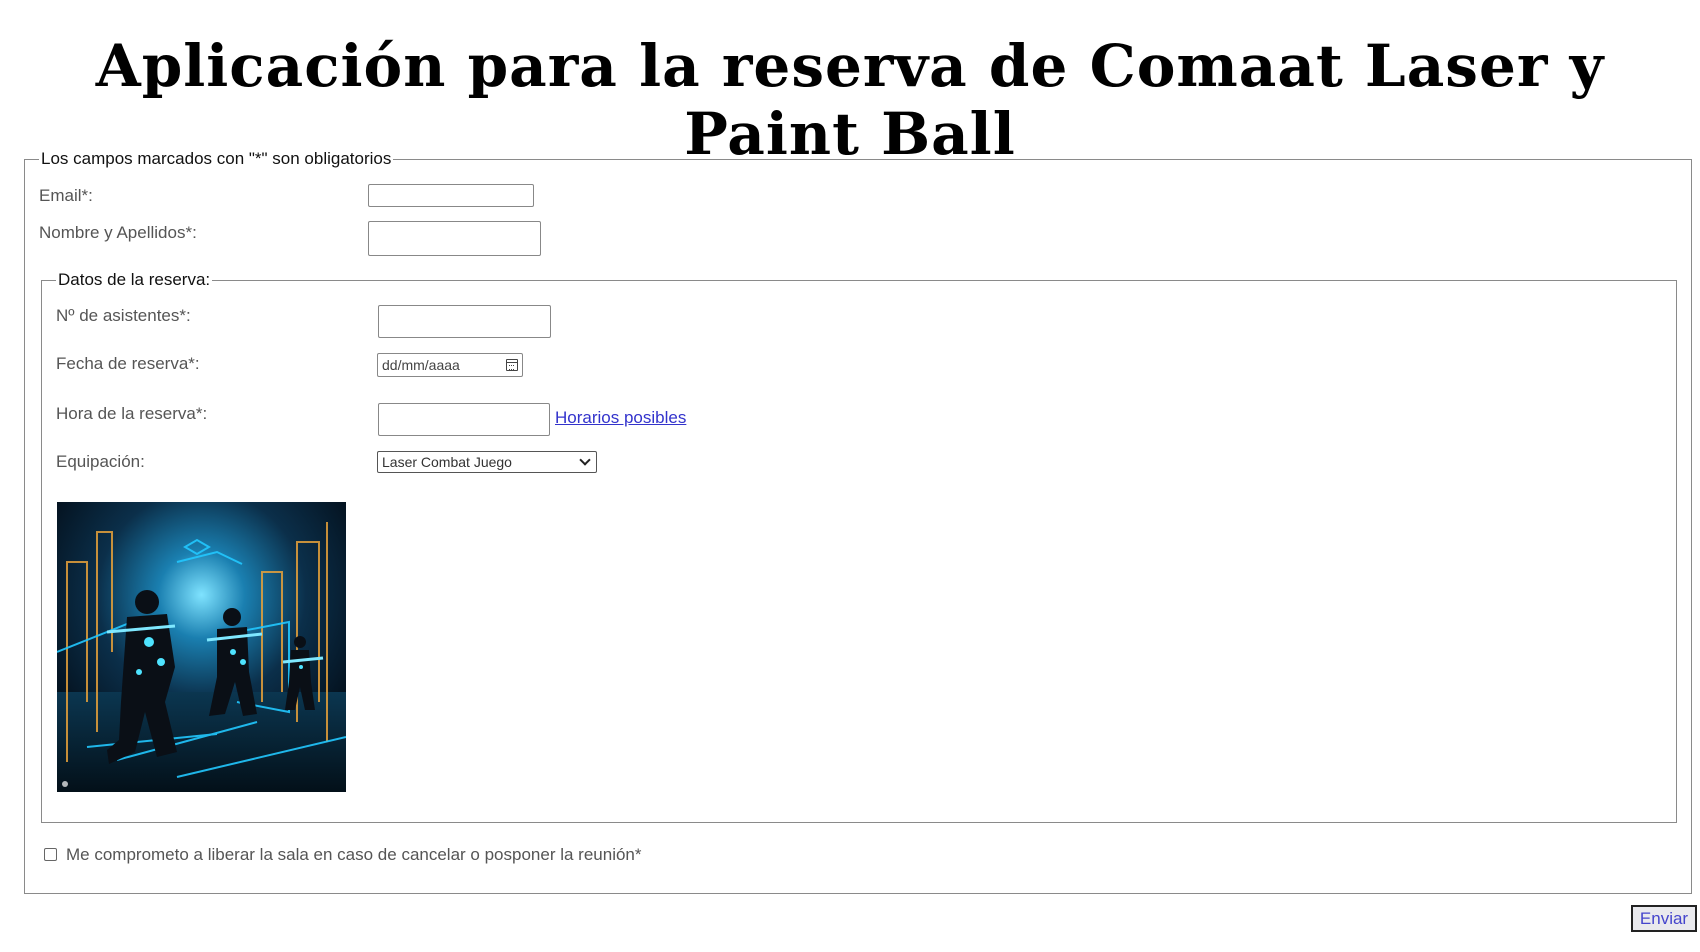 The width and height of the screenshot is (1700, 952). I want to click on attendees-field, so click(464, 321).